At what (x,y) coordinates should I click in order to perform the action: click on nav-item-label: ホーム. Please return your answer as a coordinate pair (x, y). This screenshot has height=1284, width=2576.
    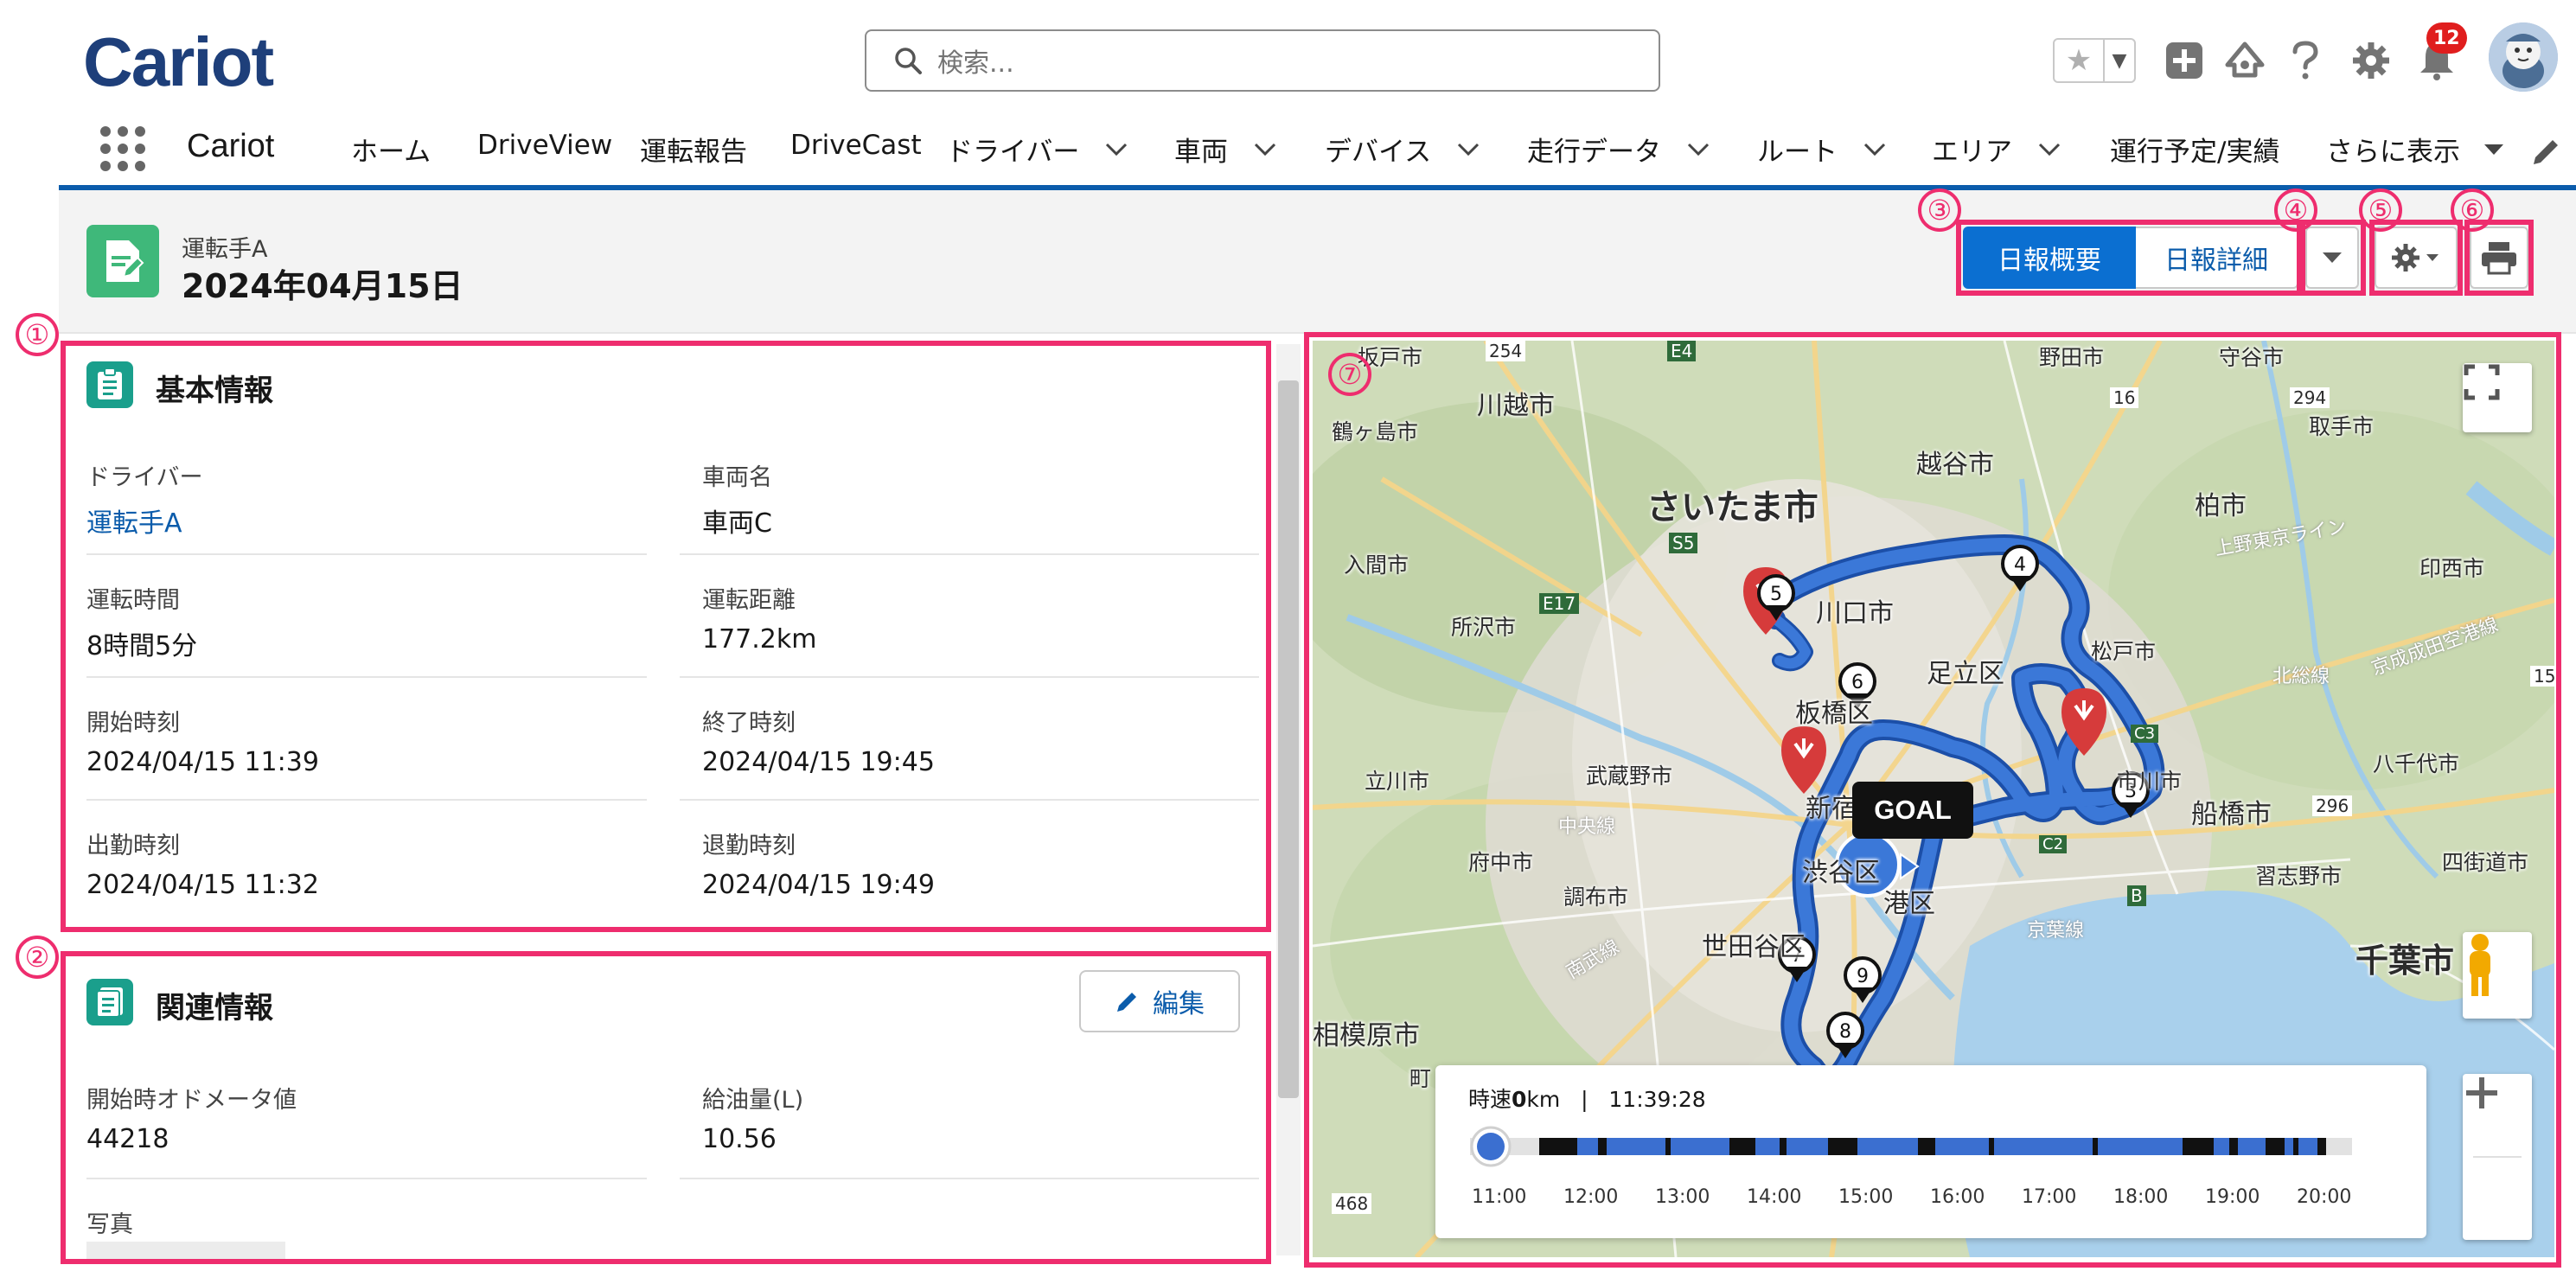
    Looking at the image, I should click on (391, 152).